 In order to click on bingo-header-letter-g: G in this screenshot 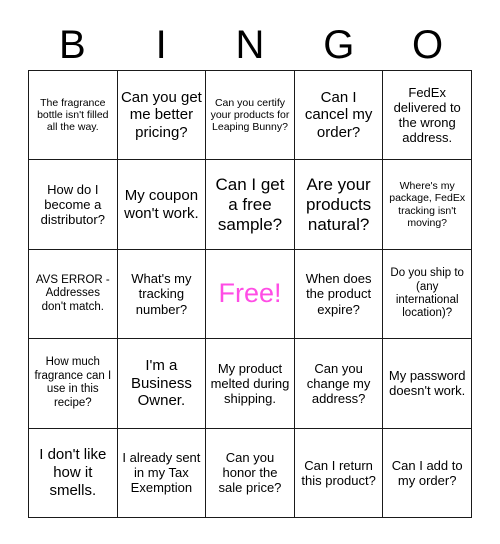, I will do `click(339, 45)`.